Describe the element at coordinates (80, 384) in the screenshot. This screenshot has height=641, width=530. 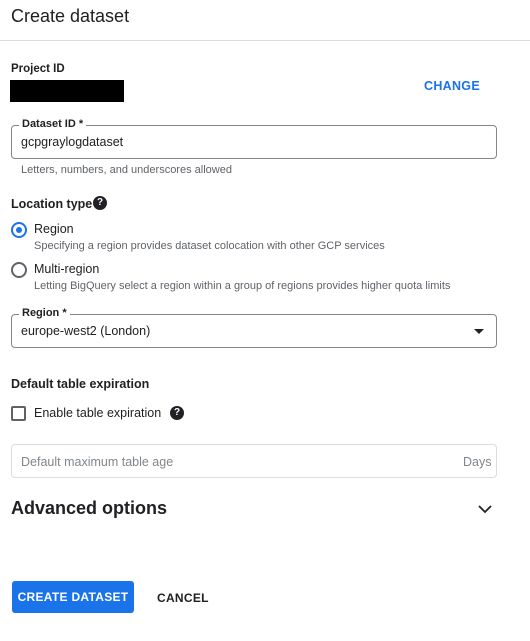
I see `expiration-title: Default table expiration` at that location.